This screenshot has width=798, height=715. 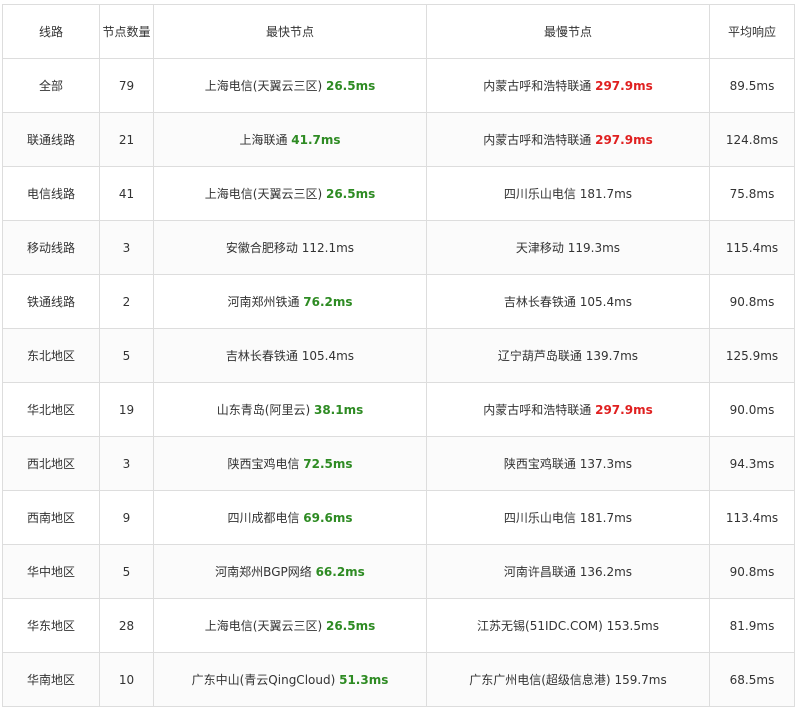 What do you see at coordinates (364, 680) in the screenshot?
I see `fastest-node-time: 51.3ms` at bounding box center [364, 680].